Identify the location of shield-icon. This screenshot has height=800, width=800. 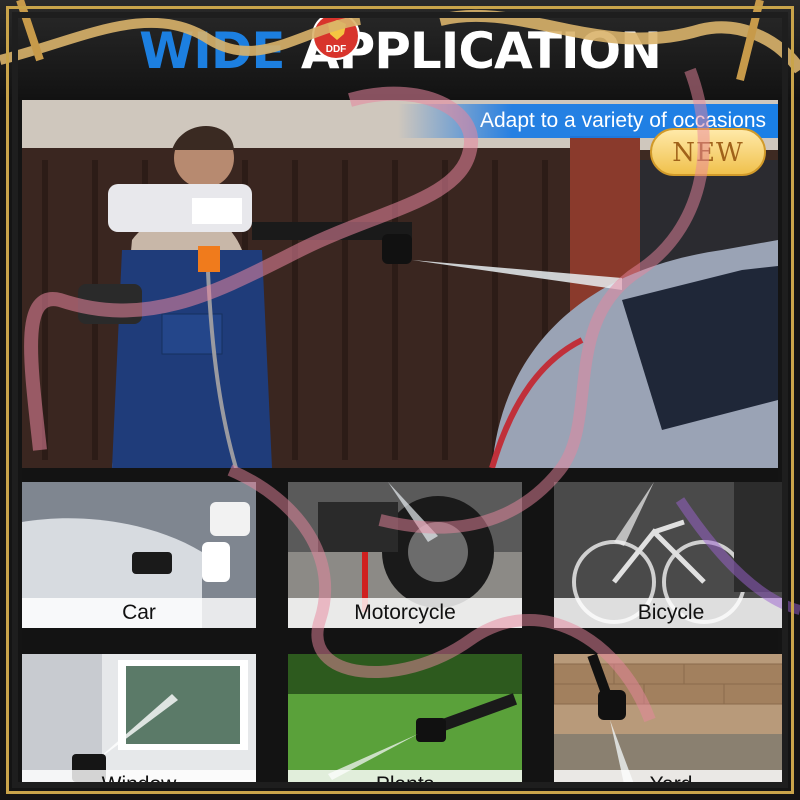
(337, 30).